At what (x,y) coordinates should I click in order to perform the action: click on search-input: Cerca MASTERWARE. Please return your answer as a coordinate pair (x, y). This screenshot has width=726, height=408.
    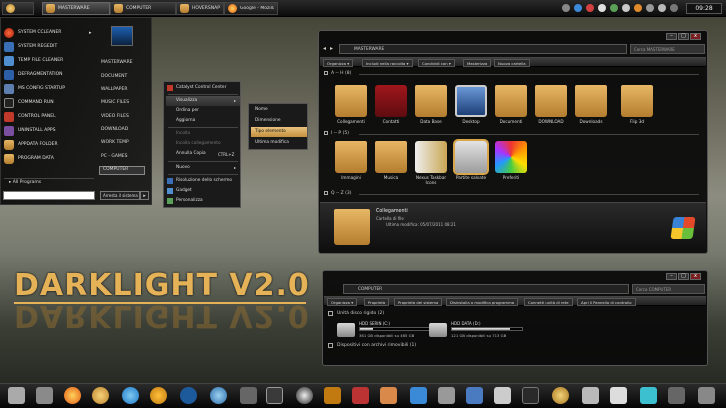
    Looking at the image, I should click on (667, 49).